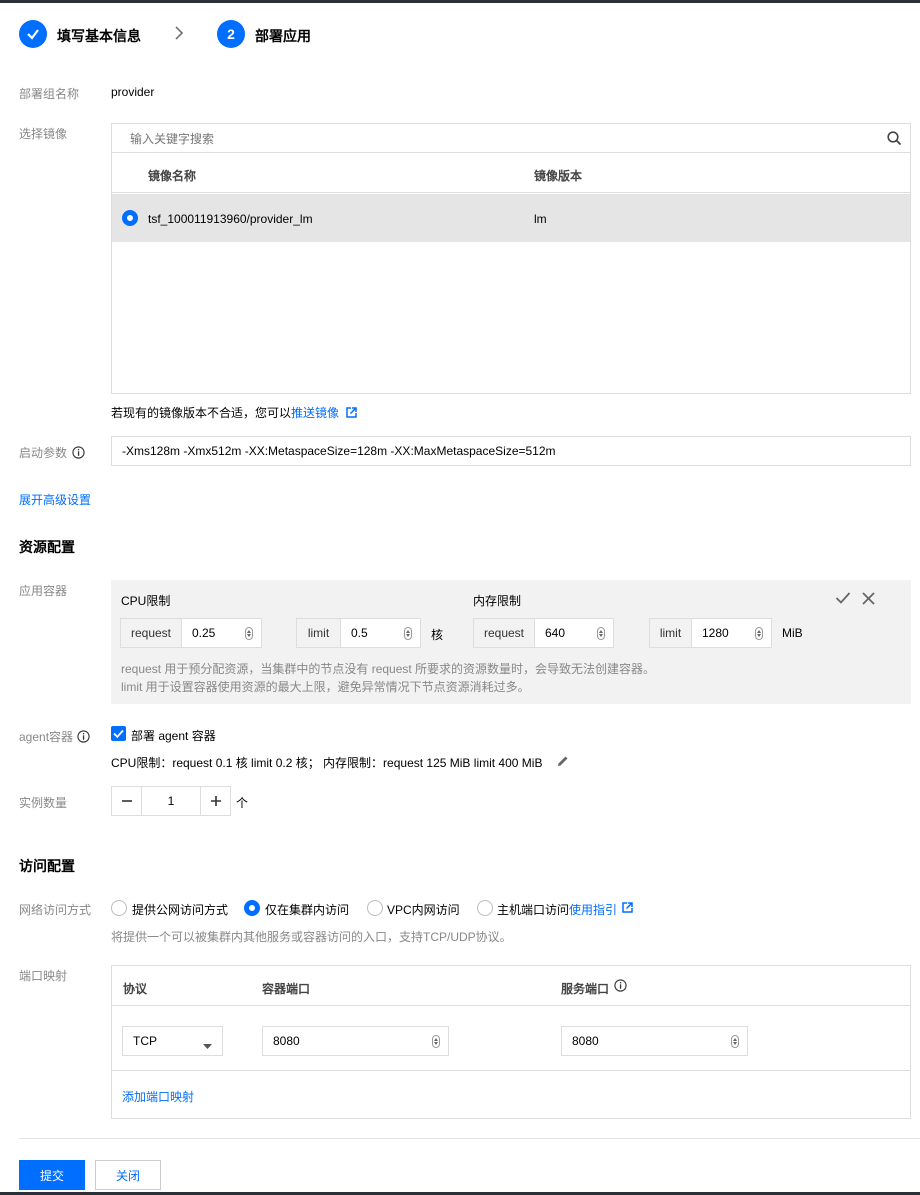 The image size is (920, 1195). Describe the element at coordinates (318, 633) in the screenshot. I see `cpu-limit-addon: limit` at that location.